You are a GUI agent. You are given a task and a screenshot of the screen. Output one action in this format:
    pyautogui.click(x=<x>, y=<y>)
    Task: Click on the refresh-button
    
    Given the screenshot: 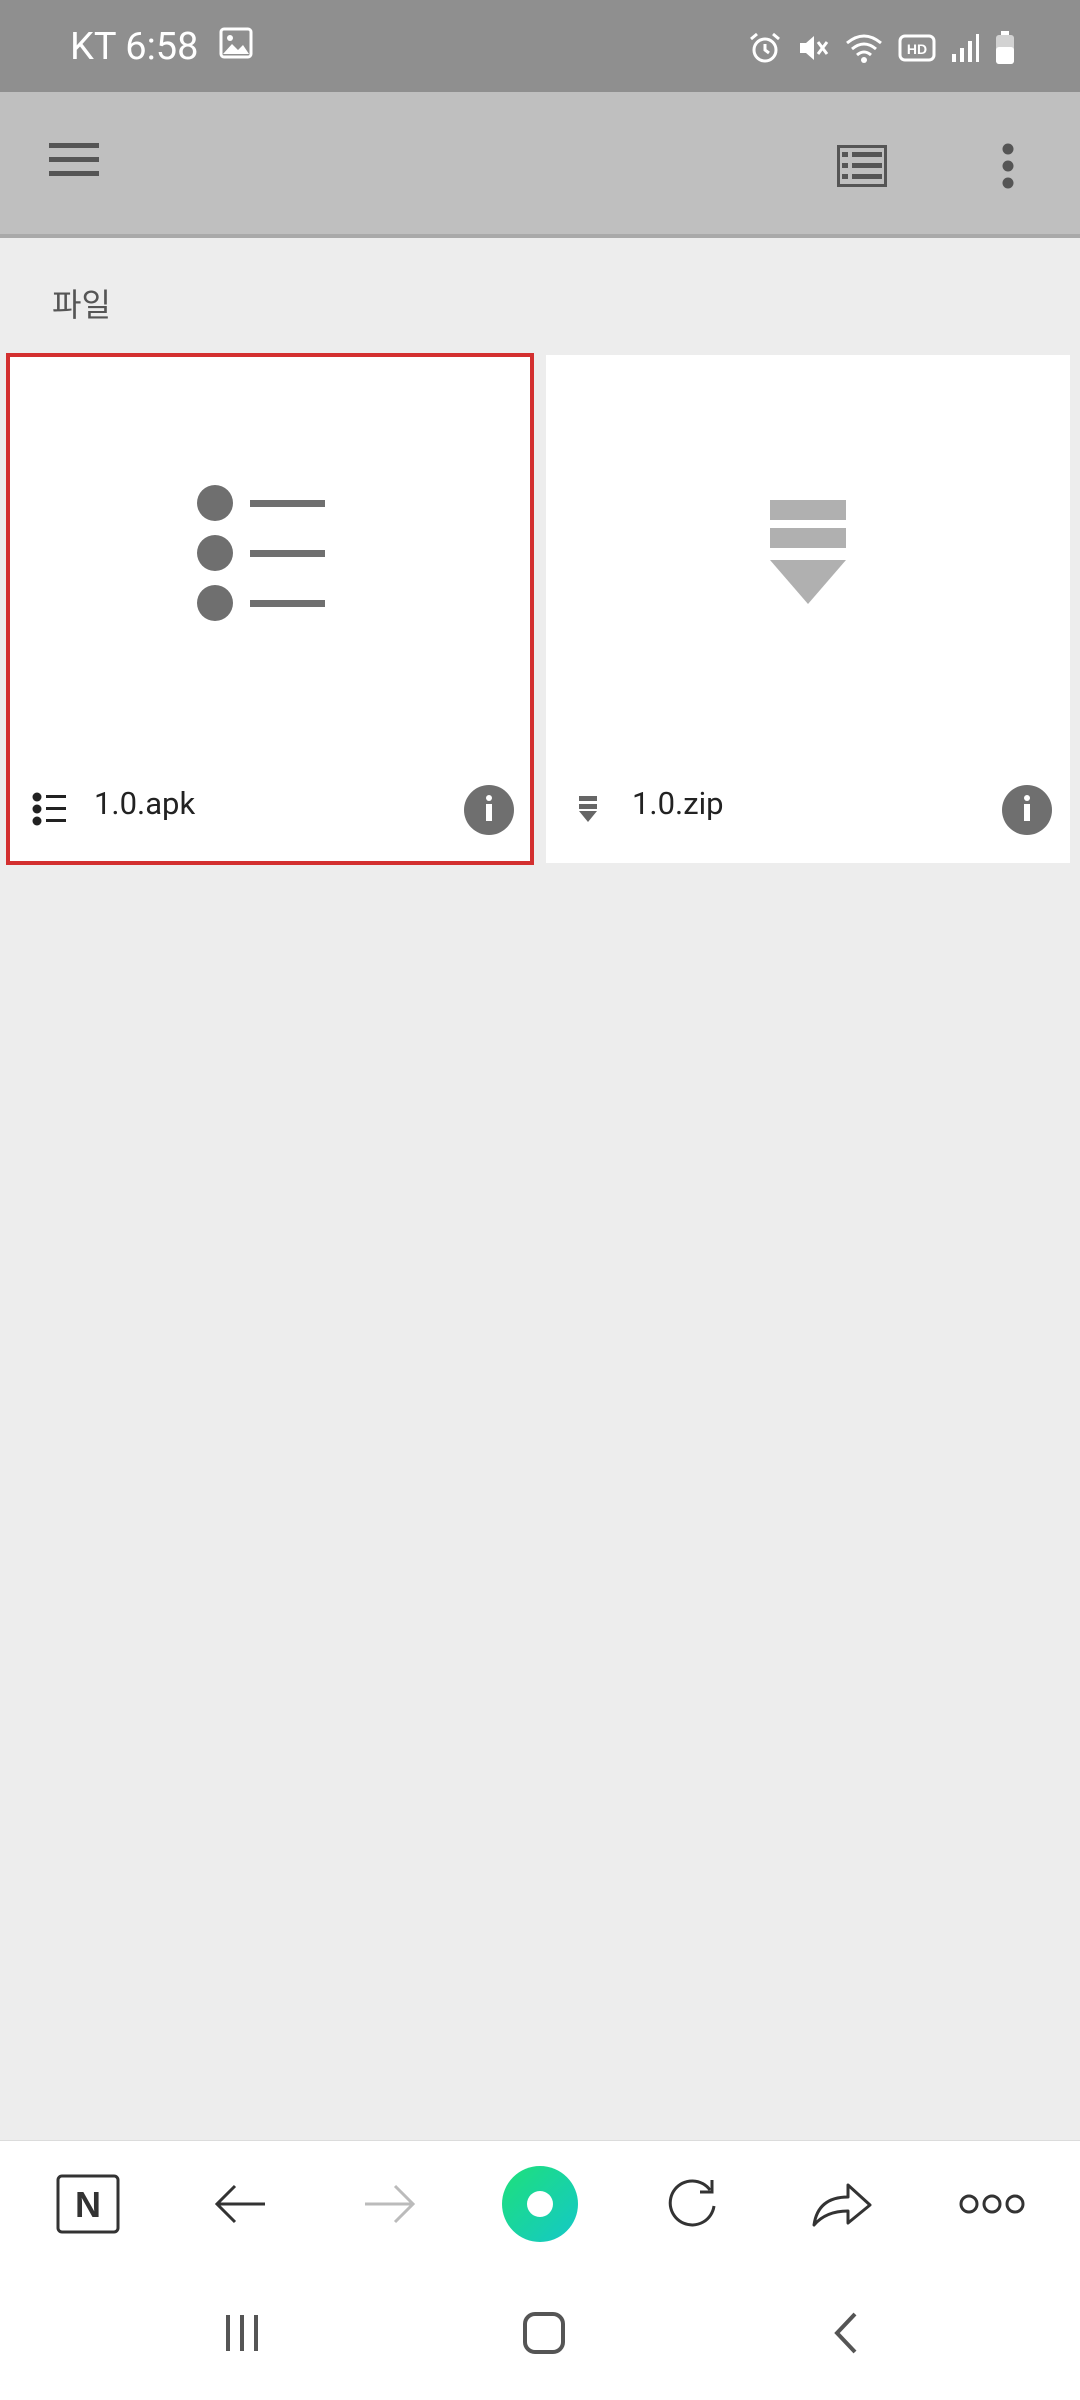 What is the action you would take?
    pyautogui.click(x=692, y=2206)
    